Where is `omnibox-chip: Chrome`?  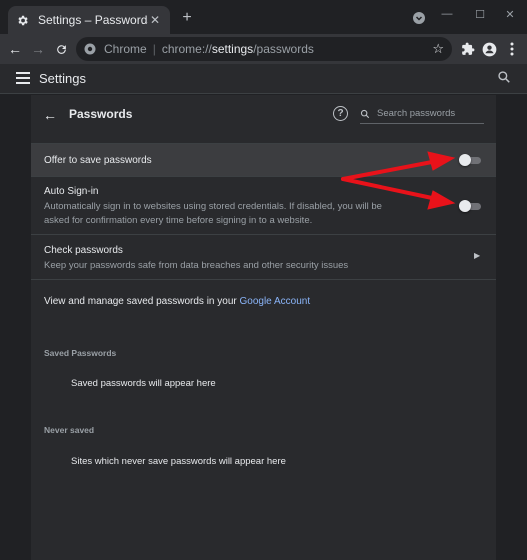
omnibox-chip: Chrome is located at coordinates (125, 49).